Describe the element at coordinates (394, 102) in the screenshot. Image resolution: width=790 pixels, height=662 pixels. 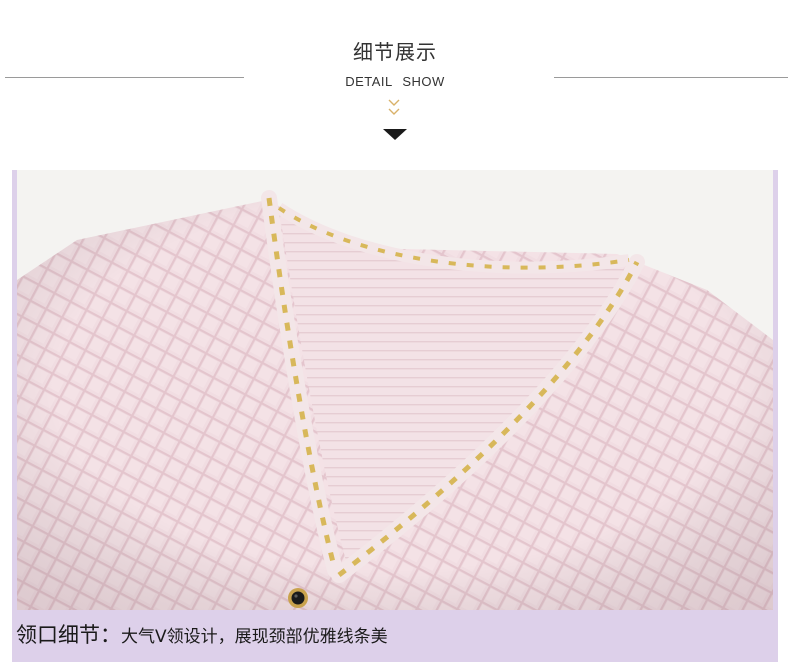
I see `double-chevron-down-icon` at that location.